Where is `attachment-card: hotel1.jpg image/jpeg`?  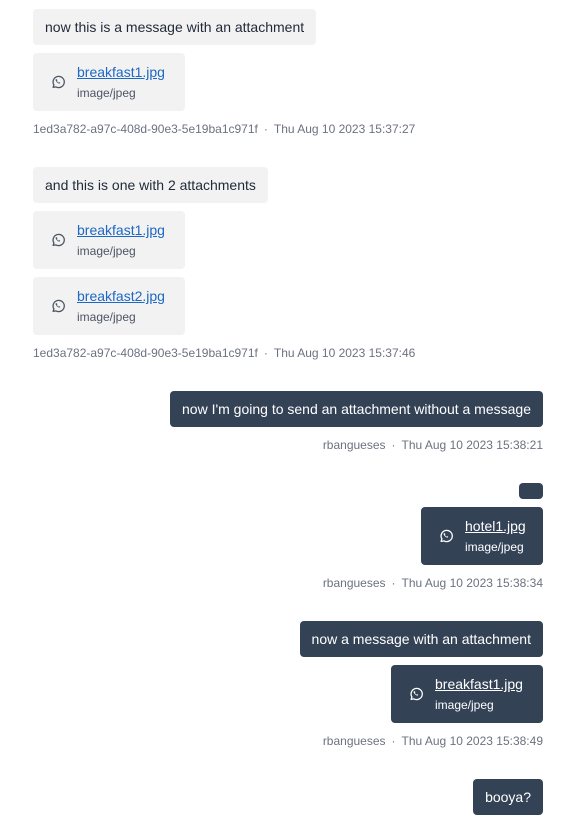
attachment-card: hotel1.jpg image/jpeg is located at coordinates (482, 536).